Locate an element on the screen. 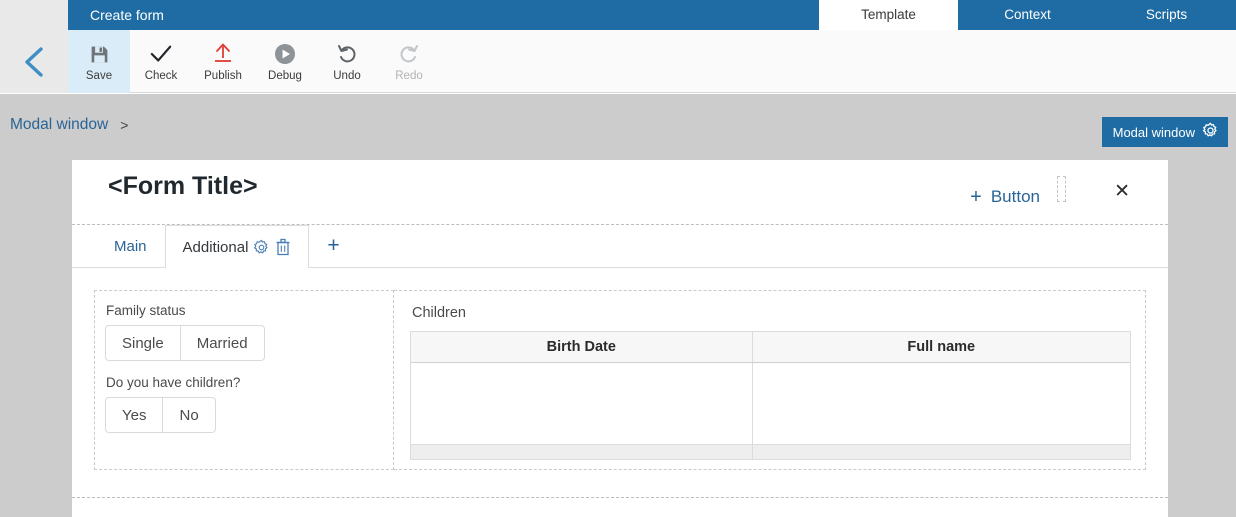  have-children-option-no: No is located at coordinates (189, 415).